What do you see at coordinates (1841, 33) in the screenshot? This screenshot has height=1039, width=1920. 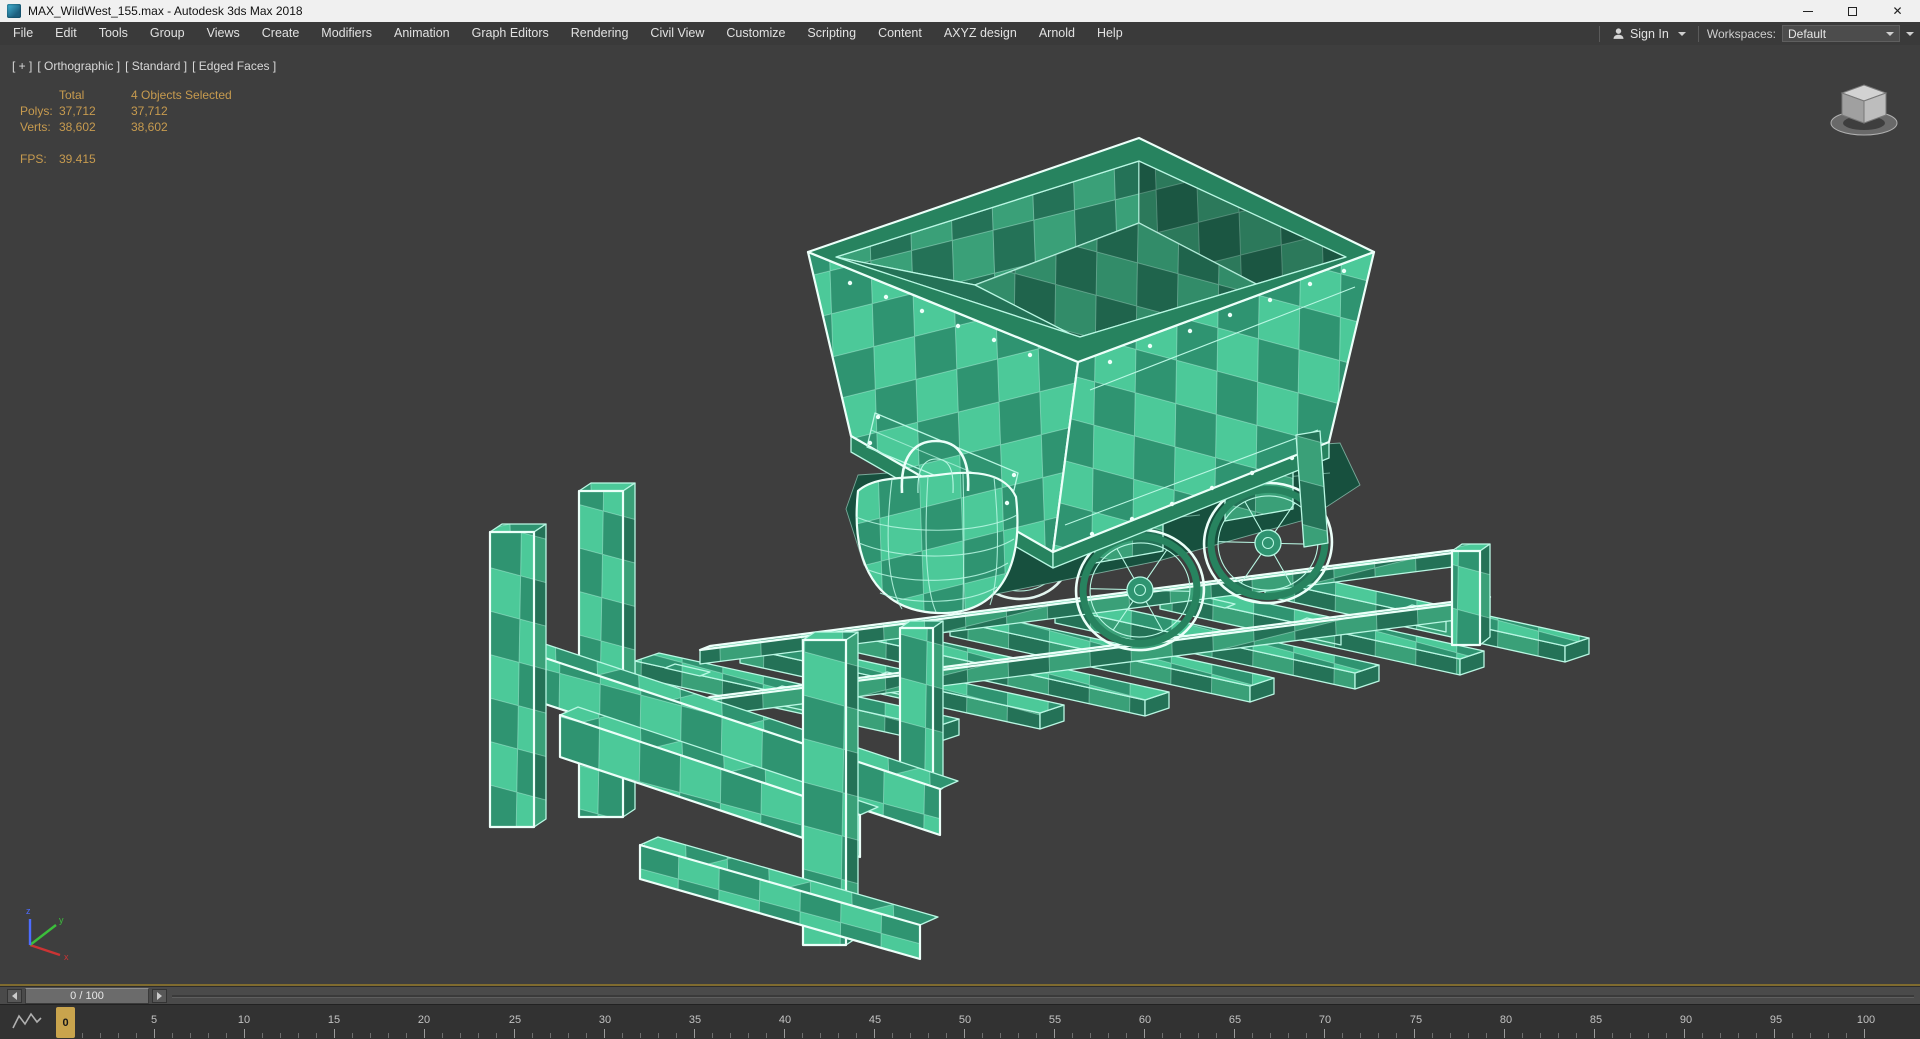 I see `workspace-dropdown: Default` at bounding box center [1841, 33].